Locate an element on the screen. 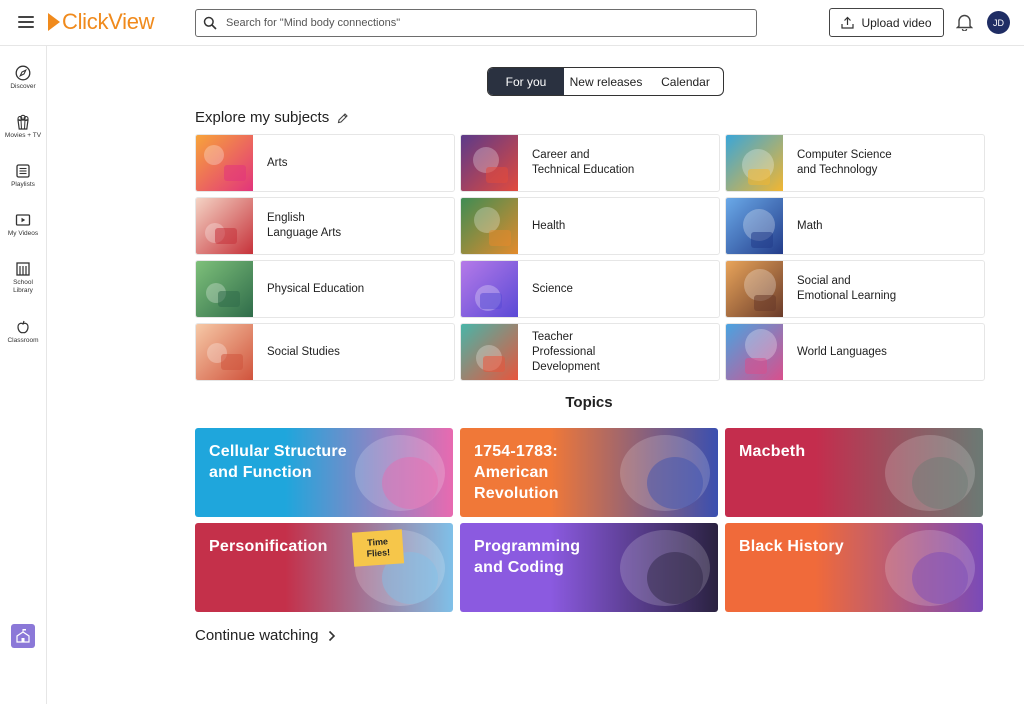 The height and width of the screenshot is (704, 1024). upload-video-label: Upload video is located at coordinates (896, 22).